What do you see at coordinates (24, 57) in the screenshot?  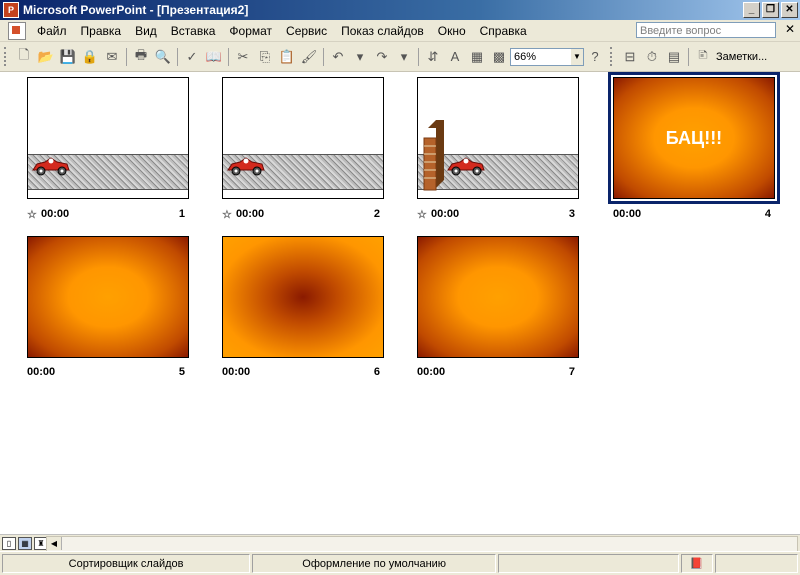 I see `new-document-icon: 🗋` at bounding box center [24, 57].